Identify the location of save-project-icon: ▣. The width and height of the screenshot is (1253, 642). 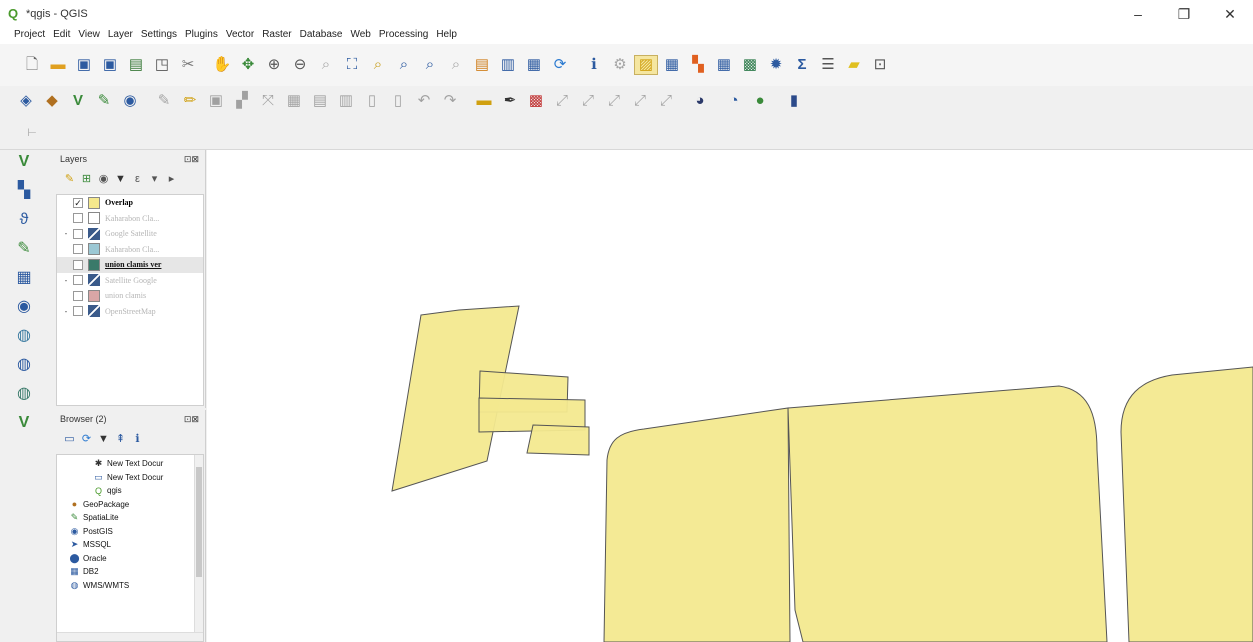
(84, 65).